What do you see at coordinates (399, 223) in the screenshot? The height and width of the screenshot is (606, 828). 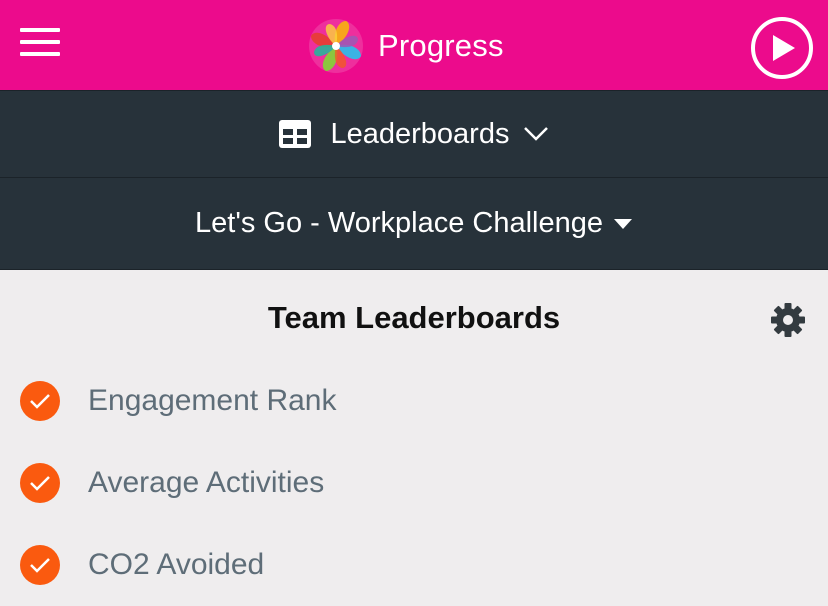 I see `challenge-label: Let's Go - Workplace Challenge` at bounding box center [399, 223].